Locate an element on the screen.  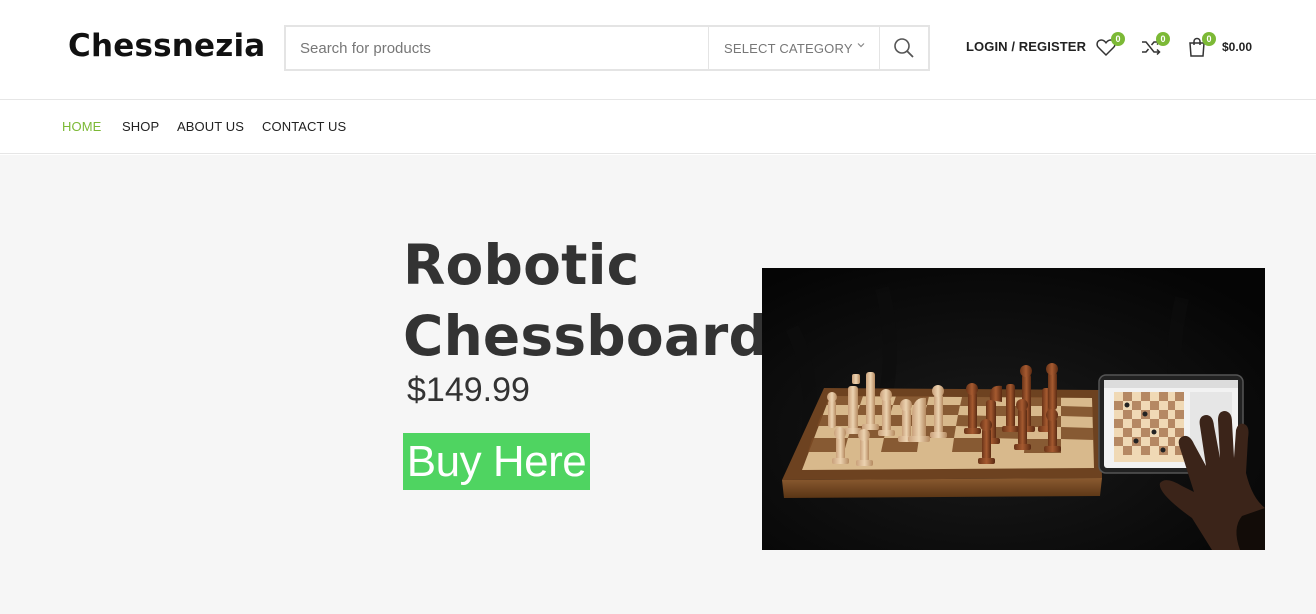
search-button is located at coordinates (903, 48).